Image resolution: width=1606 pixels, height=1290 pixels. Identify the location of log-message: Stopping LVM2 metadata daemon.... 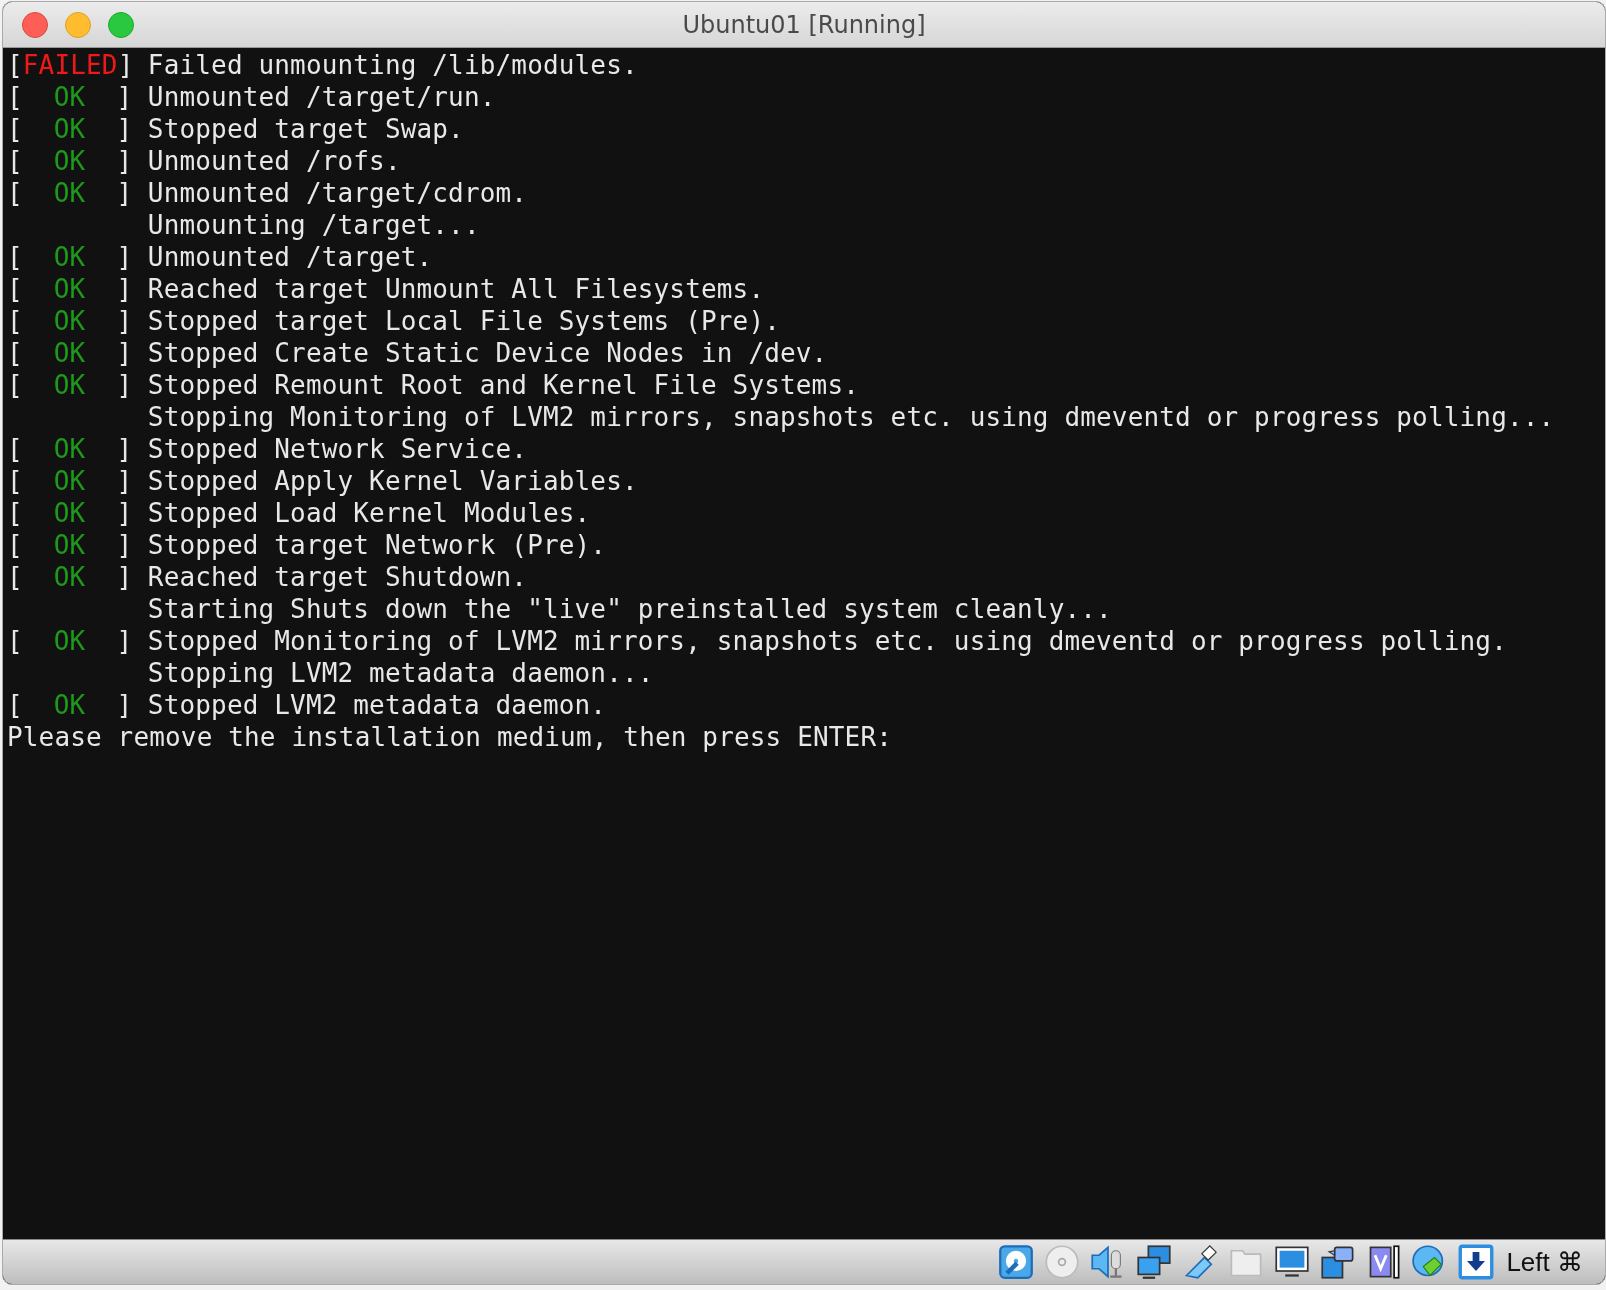
(400, 673).